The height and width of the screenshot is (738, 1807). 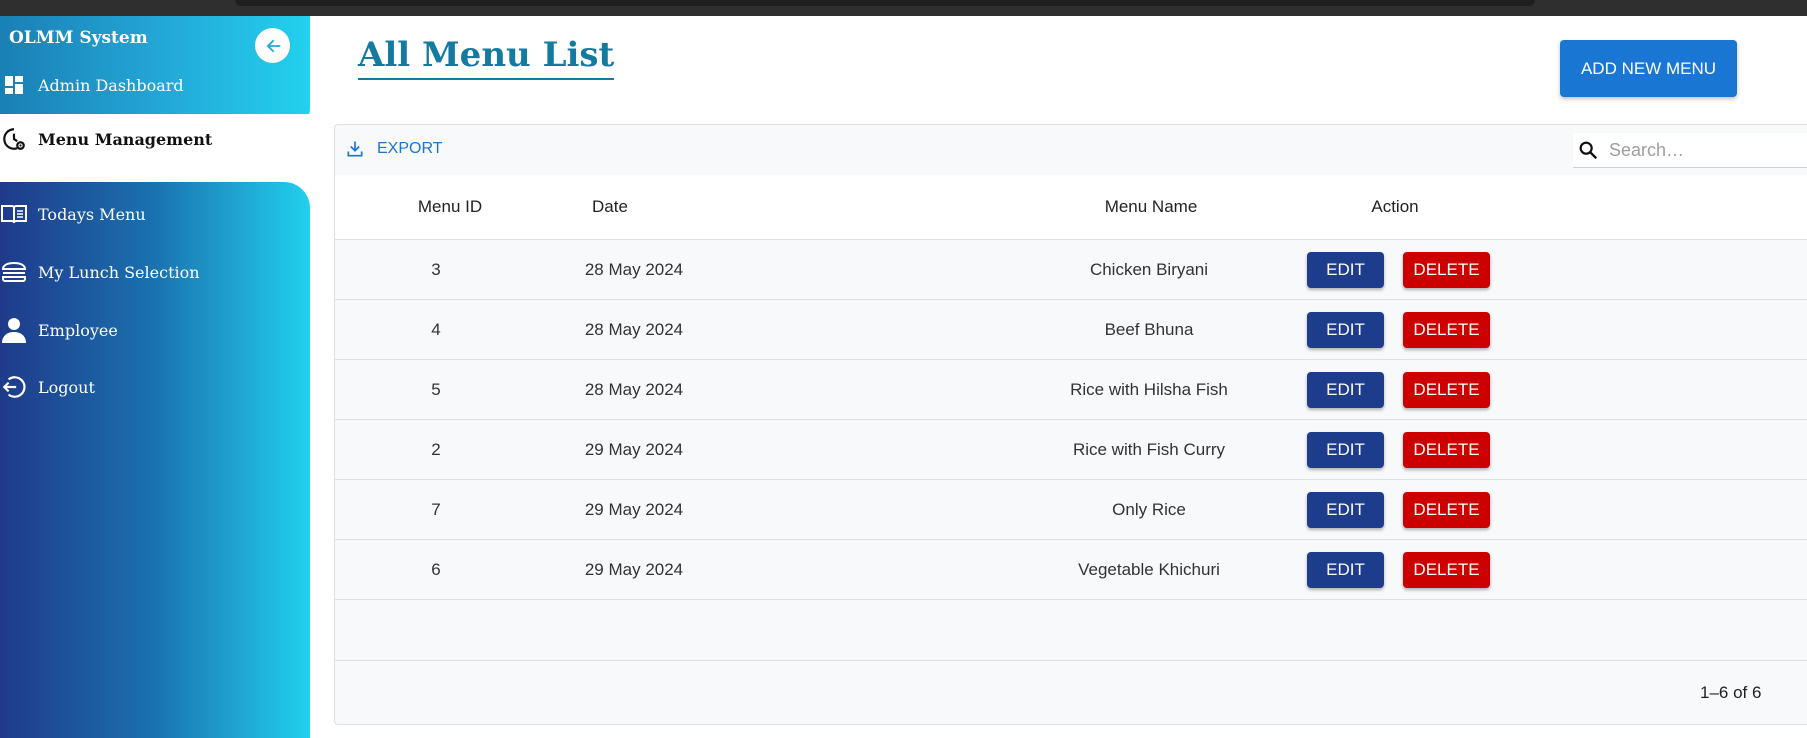 I want to click on book-icon, so click(x=14, y=214).